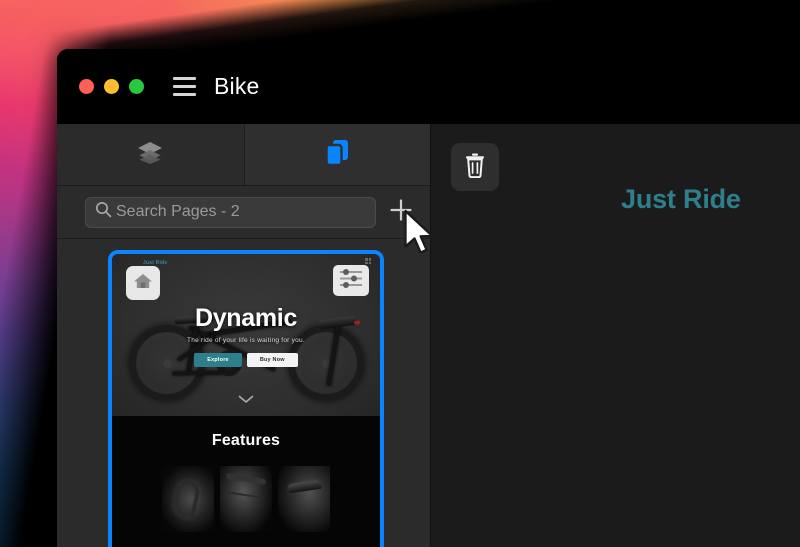 This screenshot has width=800, height=547. I want to click on chain-shape, so click(246, 479).